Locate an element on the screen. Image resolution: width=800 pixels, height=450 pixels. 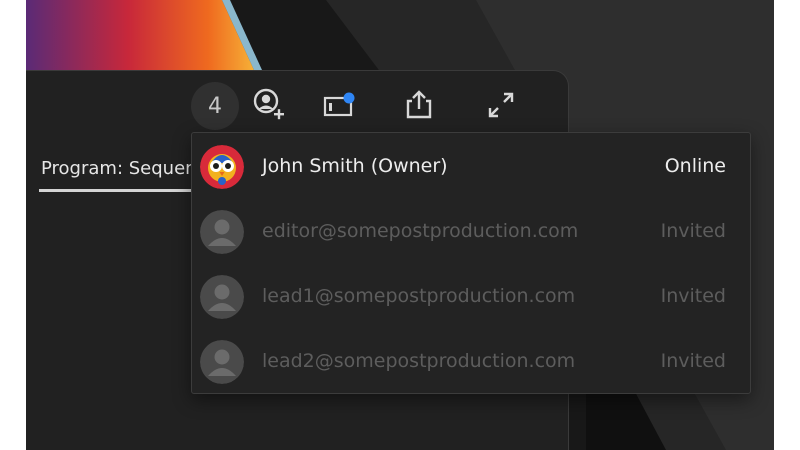
collaborator-count-button: 4 is located at coordinates (215, 106).